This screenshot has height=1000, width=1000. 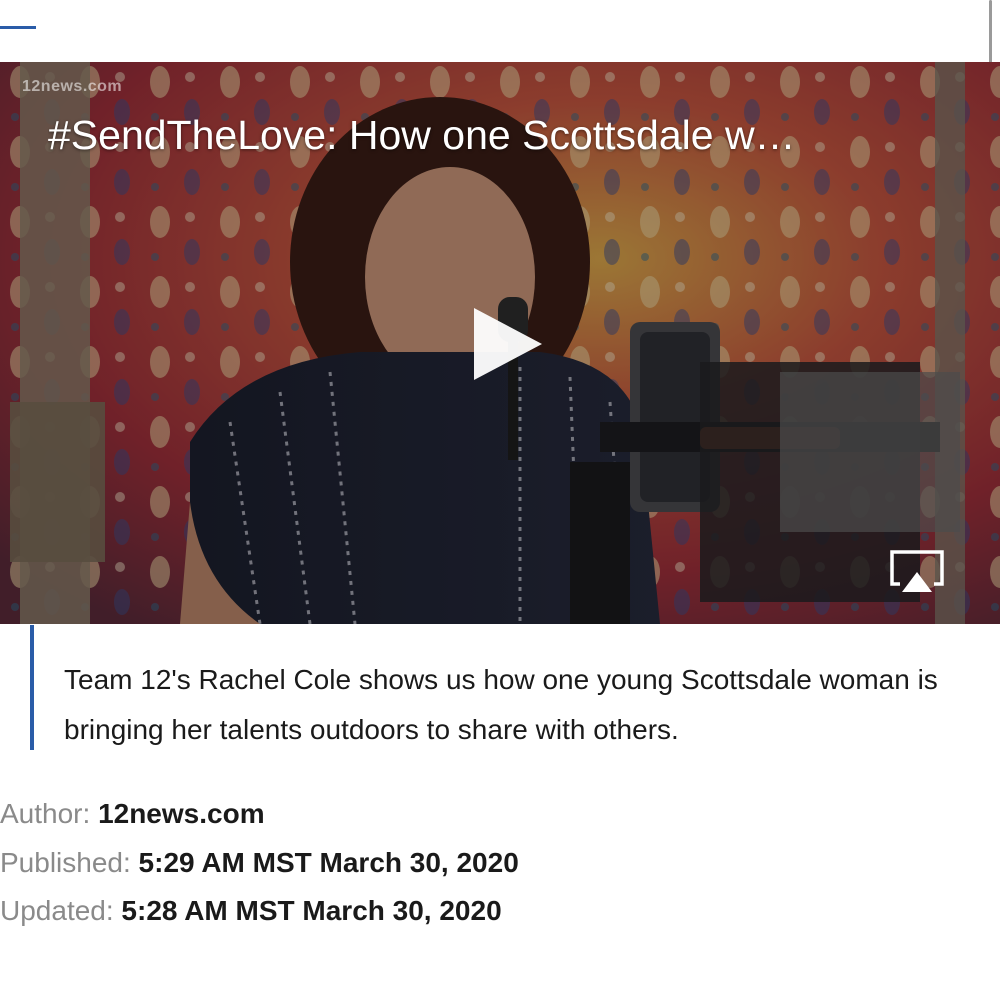 I want to click on updated-value: 5:28 AM MST March 30, 2020, so click(x=311, y=910).